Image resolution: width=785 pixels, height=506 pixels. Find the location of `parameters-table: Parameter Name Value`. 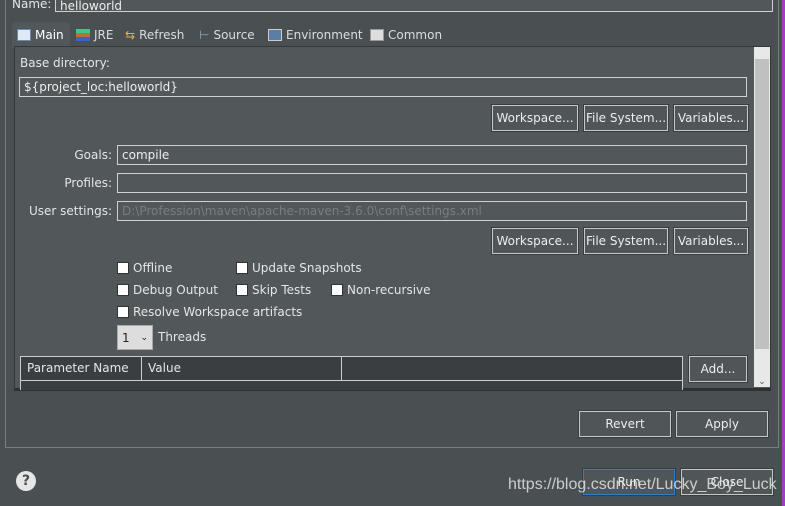

parameters-table: Parameter Name Value is located at coordinates (351, 373).